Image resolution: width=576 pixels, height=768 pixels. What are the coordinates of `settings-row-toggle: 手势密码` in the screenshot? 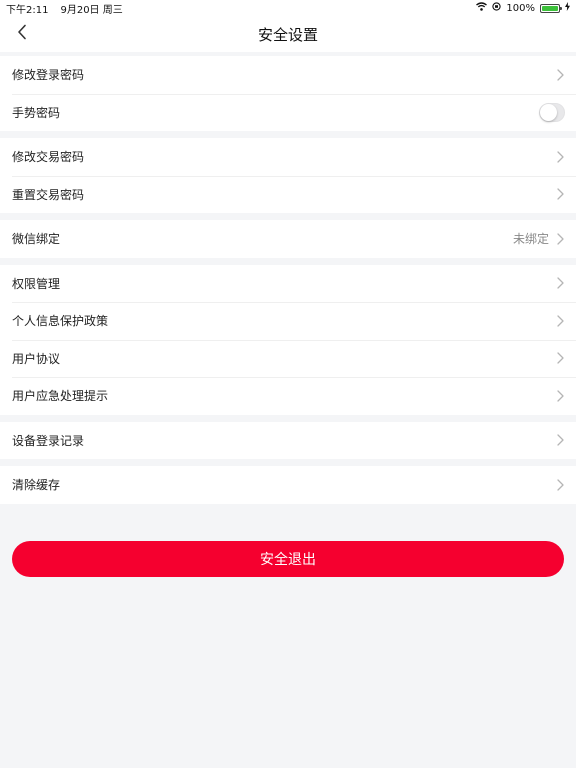 It's located at (288, 112).